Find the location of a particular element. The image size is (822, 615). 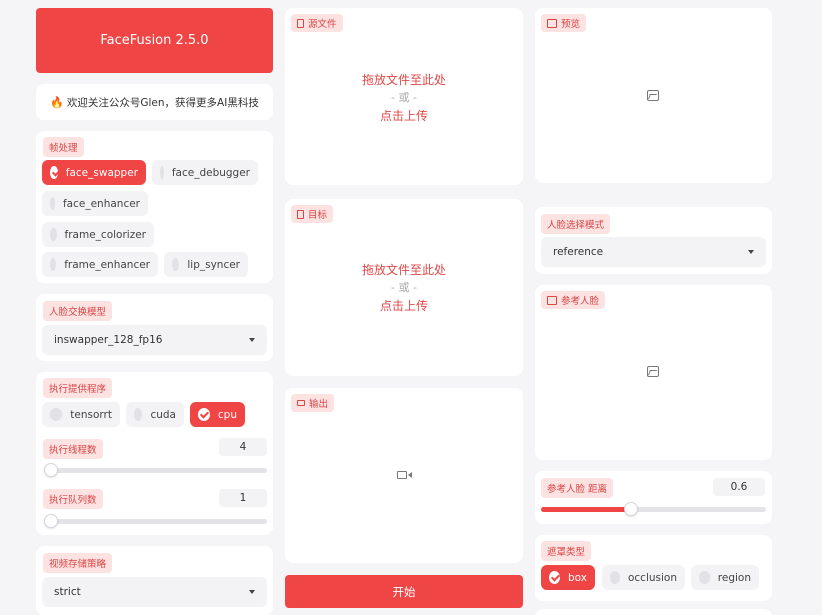

face-selector-mode-card: 人脸选择模式 reference is located at coordinates (653, 240).